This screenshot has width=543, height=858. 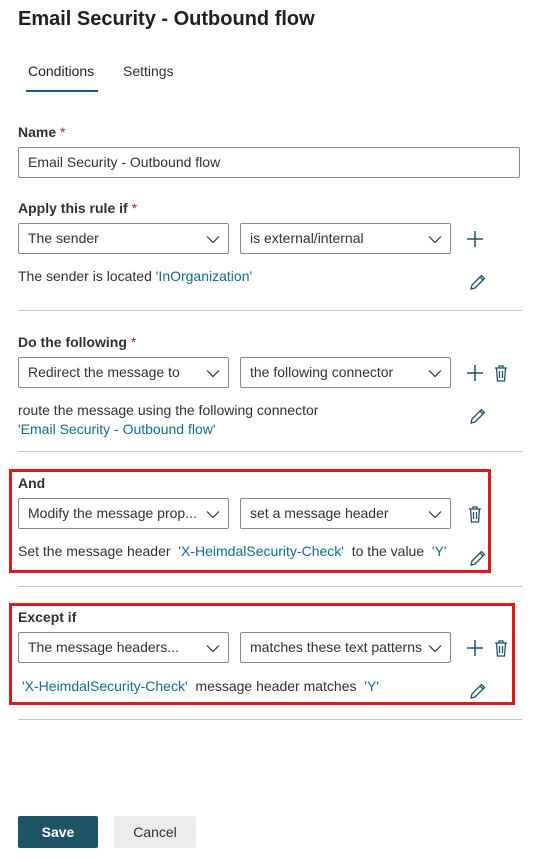 What do you see at coordinates (388, 551) in the screenshot?
I see `description-text: to the value` at bounding box center [388, 551].